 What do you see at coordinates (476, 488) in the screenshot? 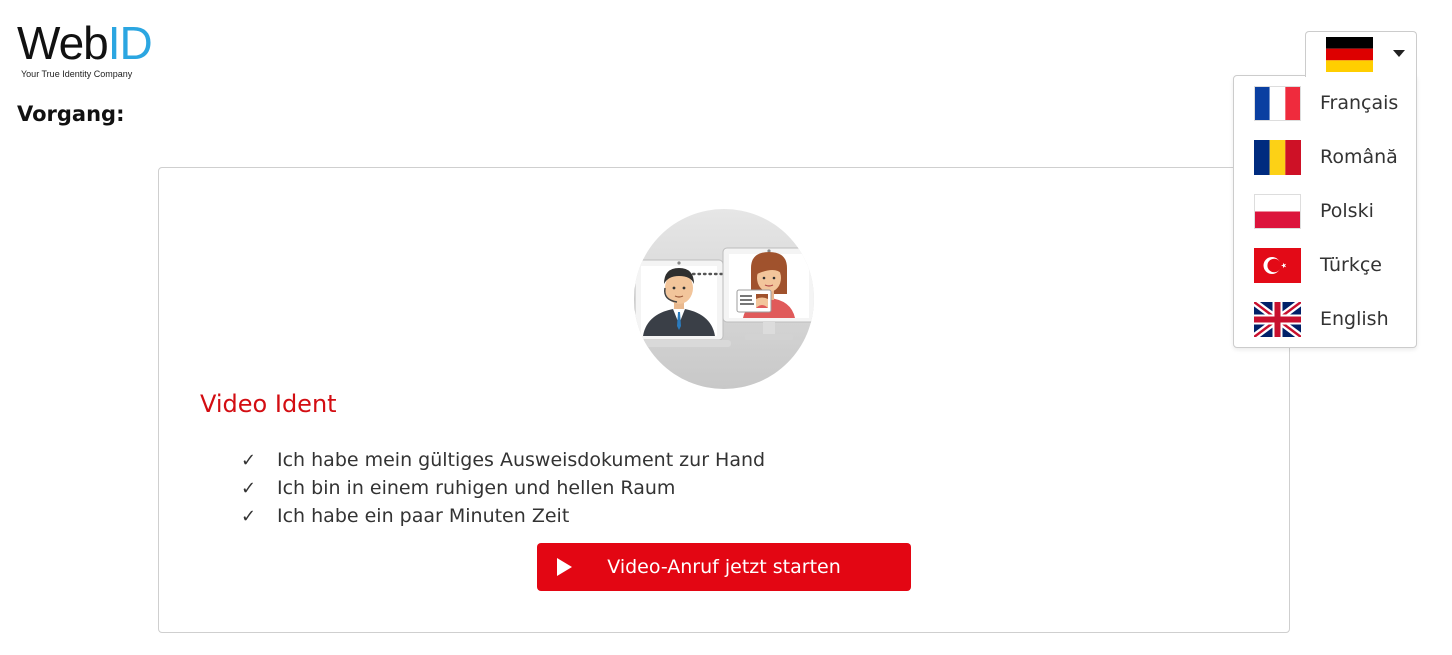
I see `checklist-item-text: Ich bin in einem ruhigen und hellen Raum` at bounding box center [476, 488].